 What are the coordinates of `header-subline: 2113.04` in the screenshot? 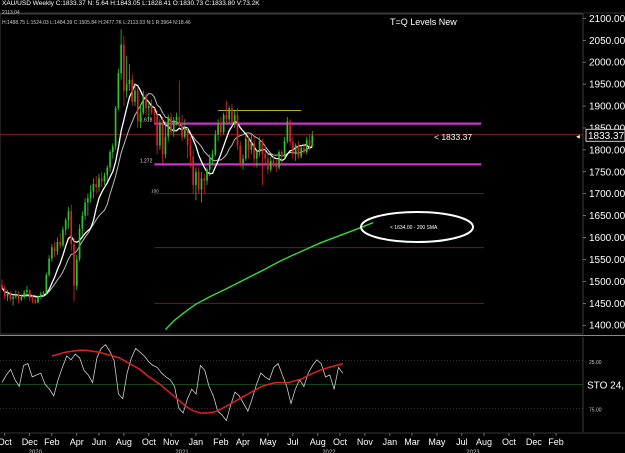 It's located at (11, 13).